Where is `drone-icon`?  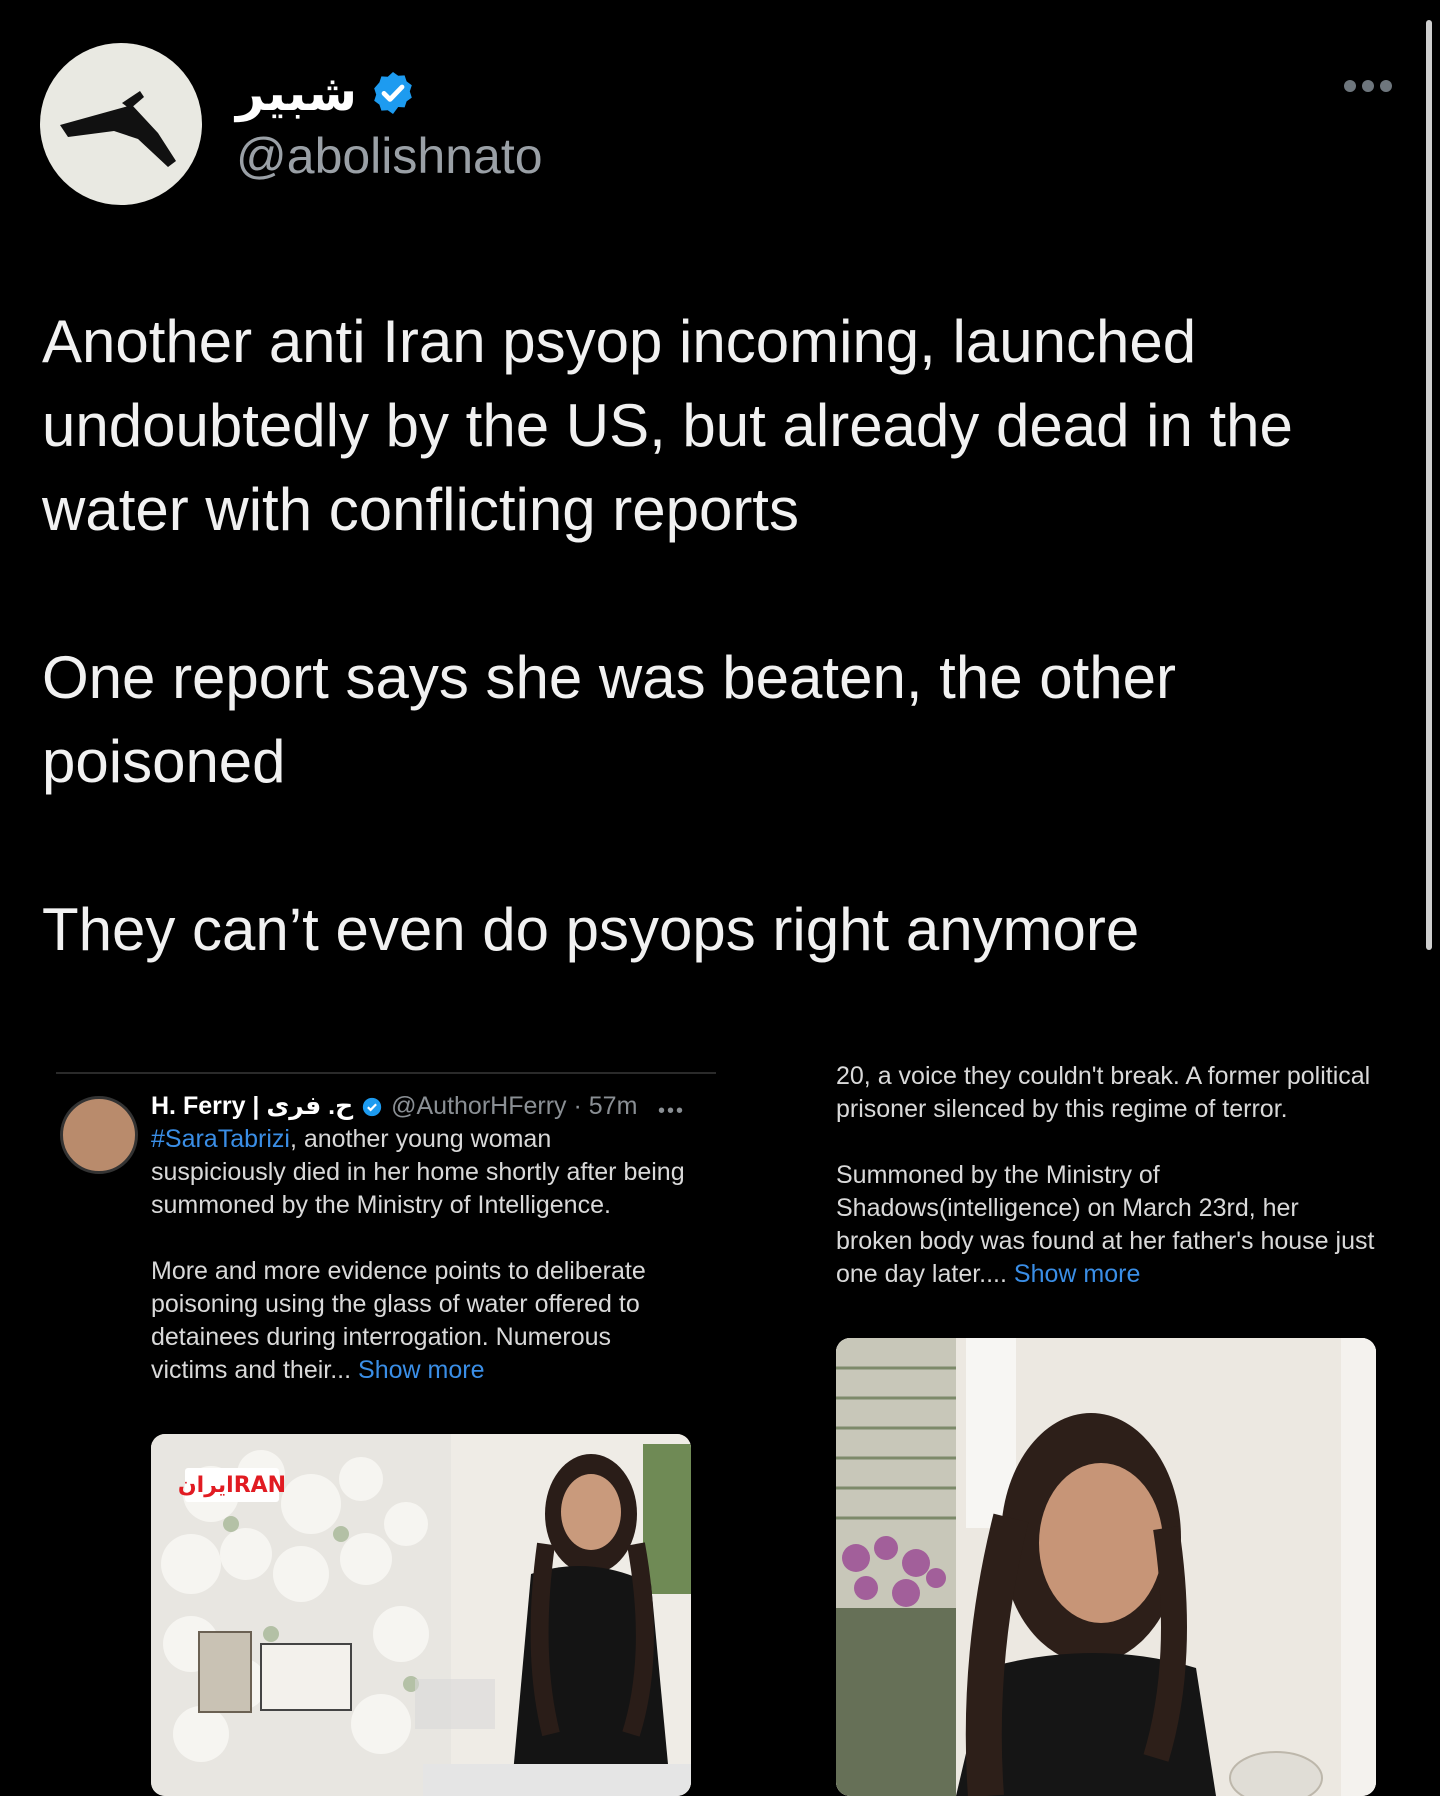 drone-icon is located at coordinates (118, 129).